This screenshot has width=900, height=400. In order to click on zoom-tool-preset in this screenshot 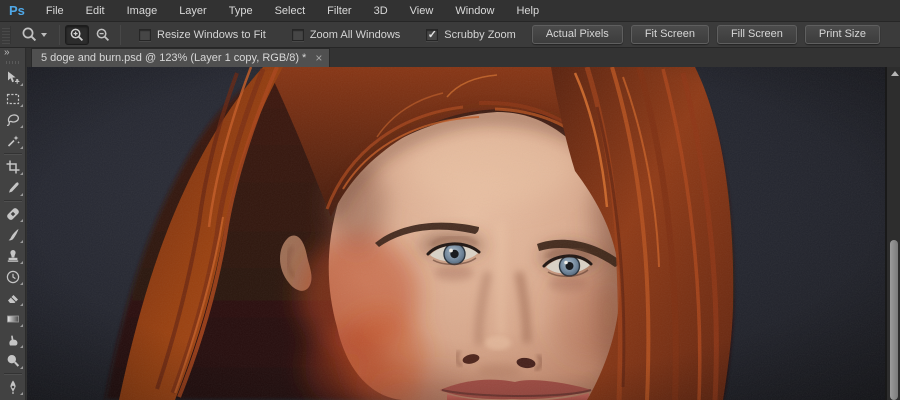, I will do `click(33, 34)`.